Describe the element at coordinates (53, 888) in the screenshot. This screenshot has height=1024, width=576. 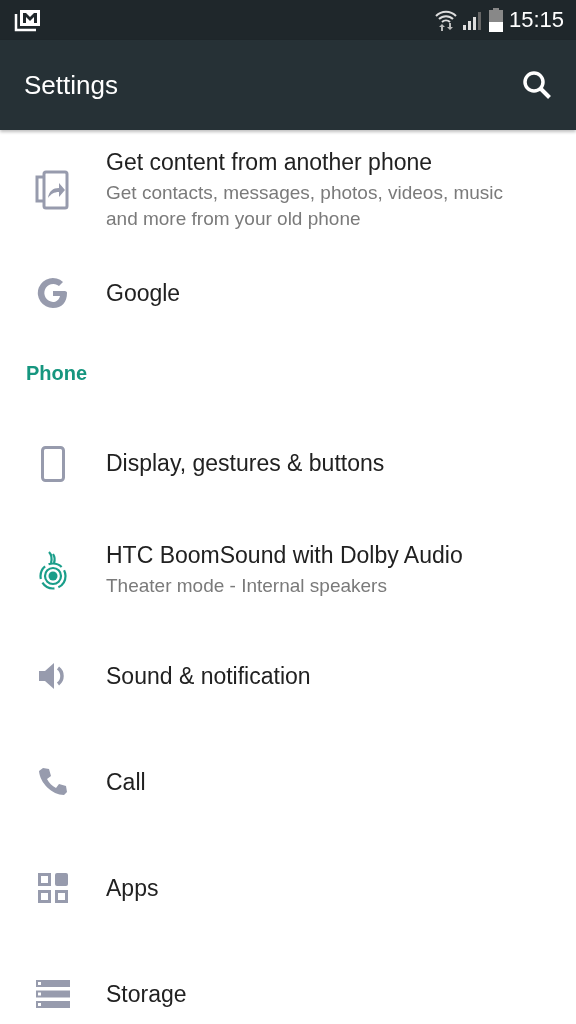
I see `apps-grid-icon` at that location.